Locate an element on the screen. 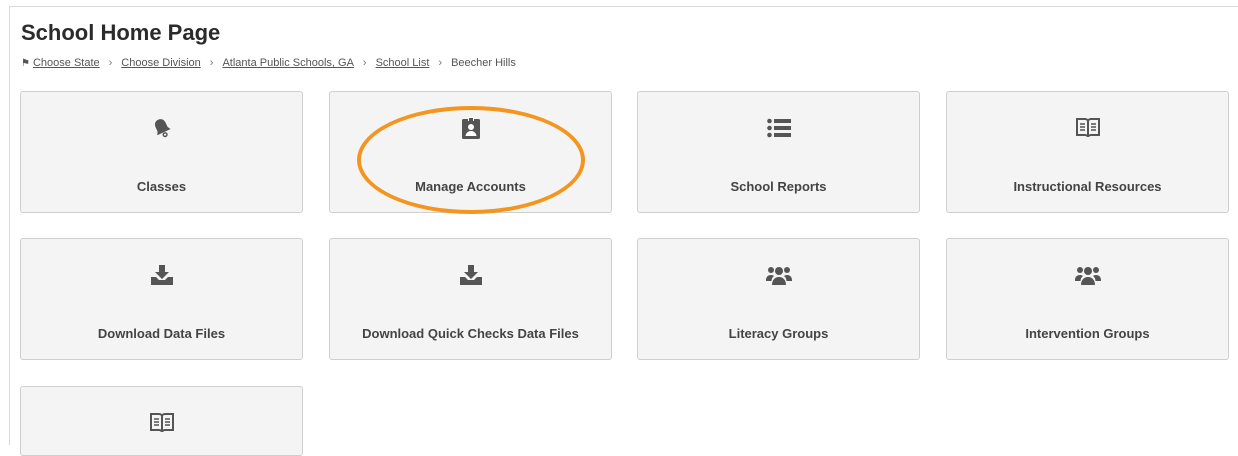 The width and height of the screenshot is (1238, 456). tile-intervention-groups: Intervention Groups is located at coordinates (1087, 299).